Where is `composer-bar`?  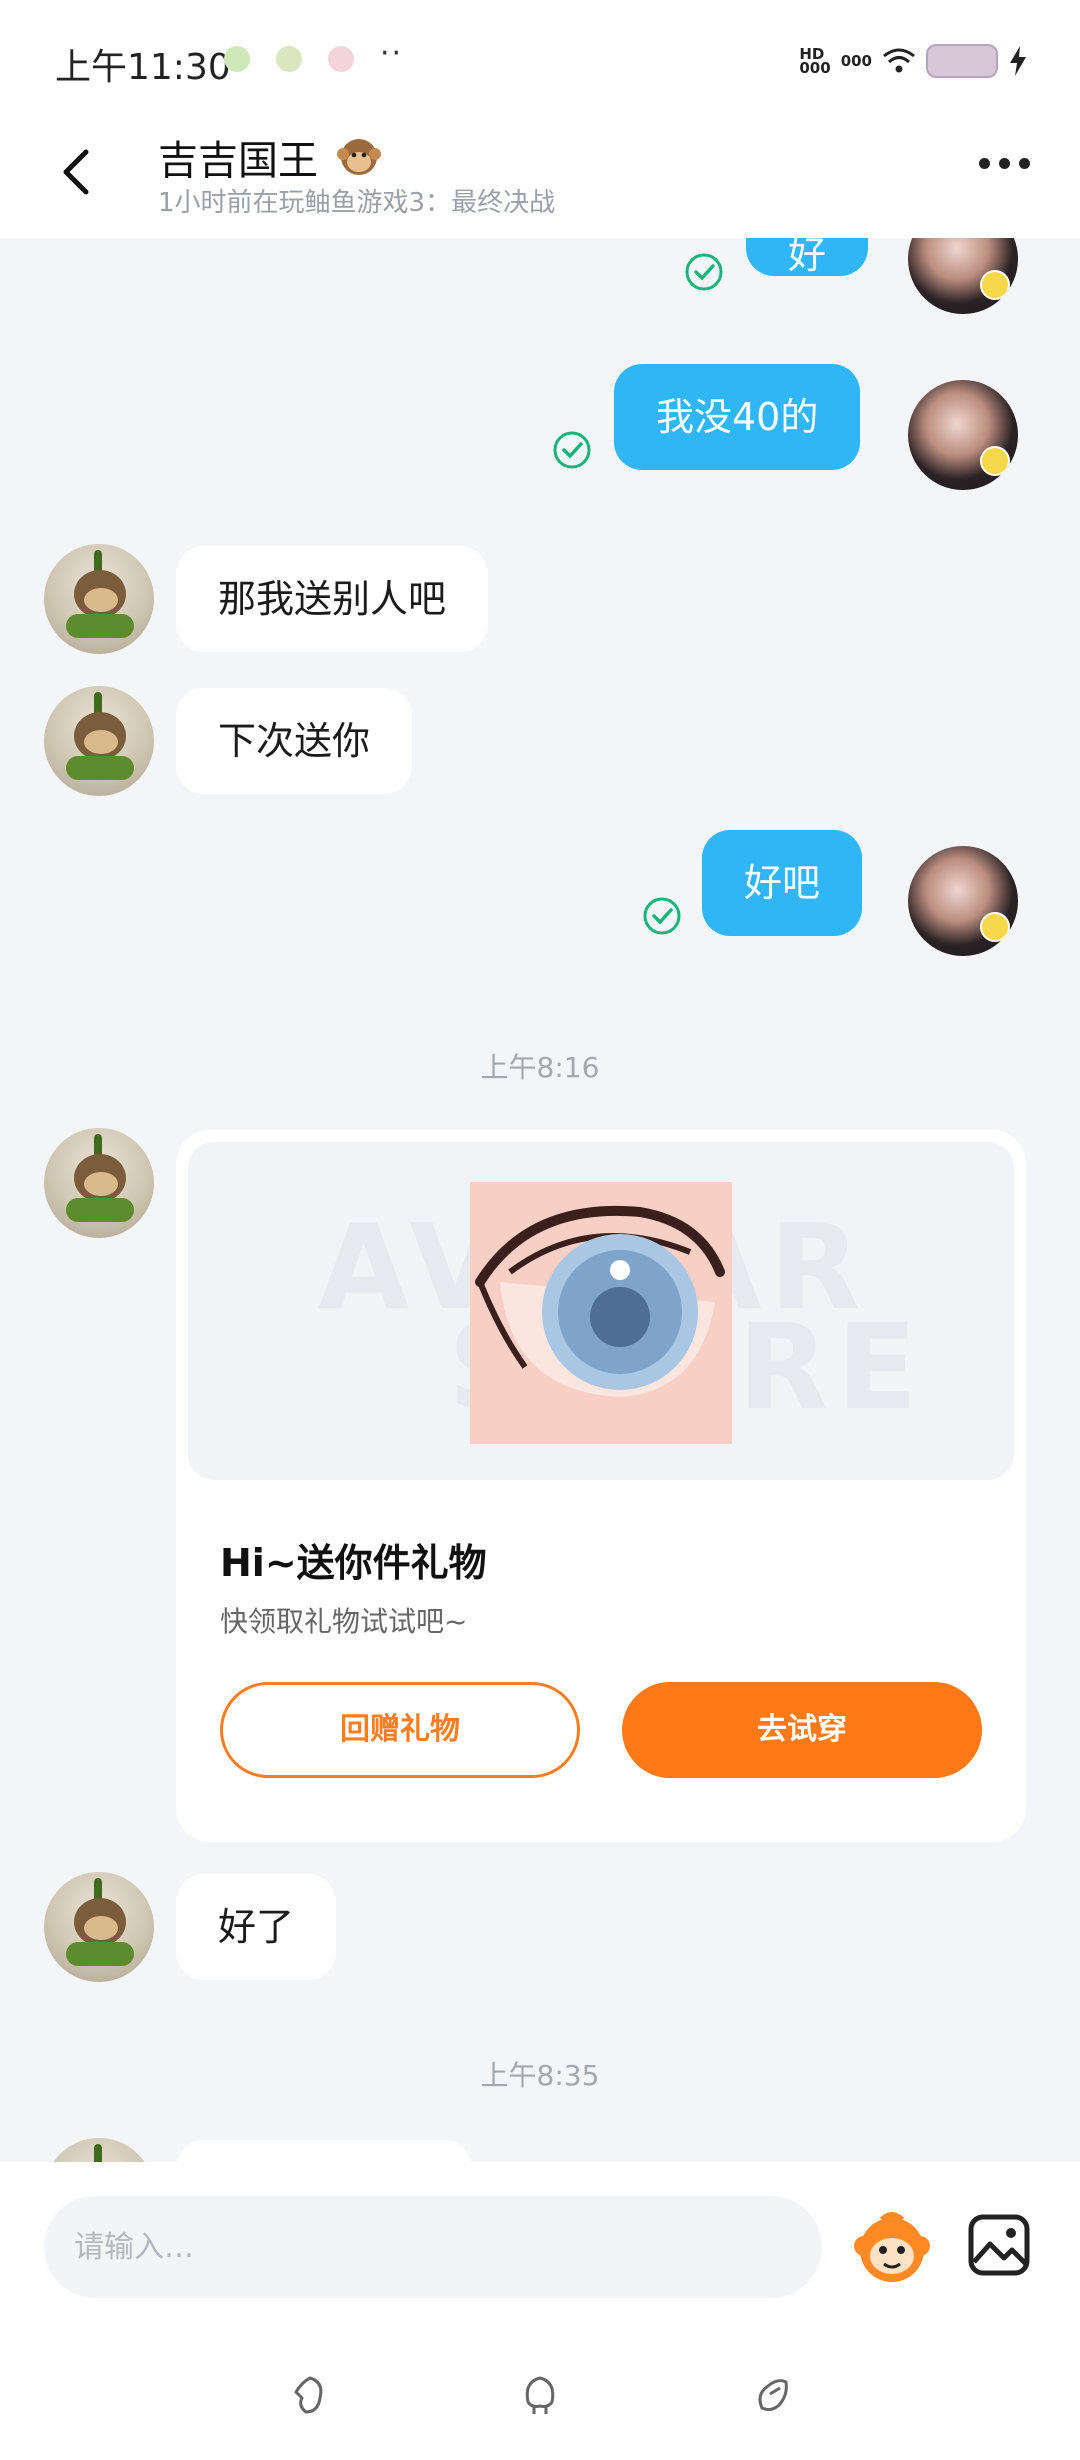
composer-bar is located at coordinates (540, 2311).